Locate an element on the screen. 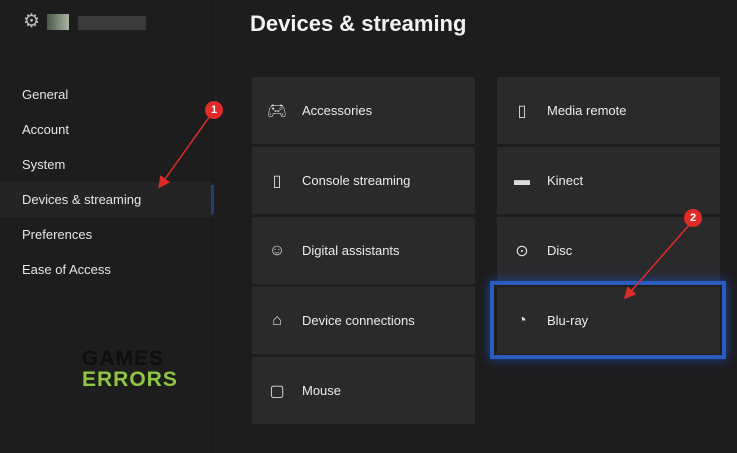 The image size is (737, 453). annotation-badge-2: 2 is located at coordinates (693, 218).